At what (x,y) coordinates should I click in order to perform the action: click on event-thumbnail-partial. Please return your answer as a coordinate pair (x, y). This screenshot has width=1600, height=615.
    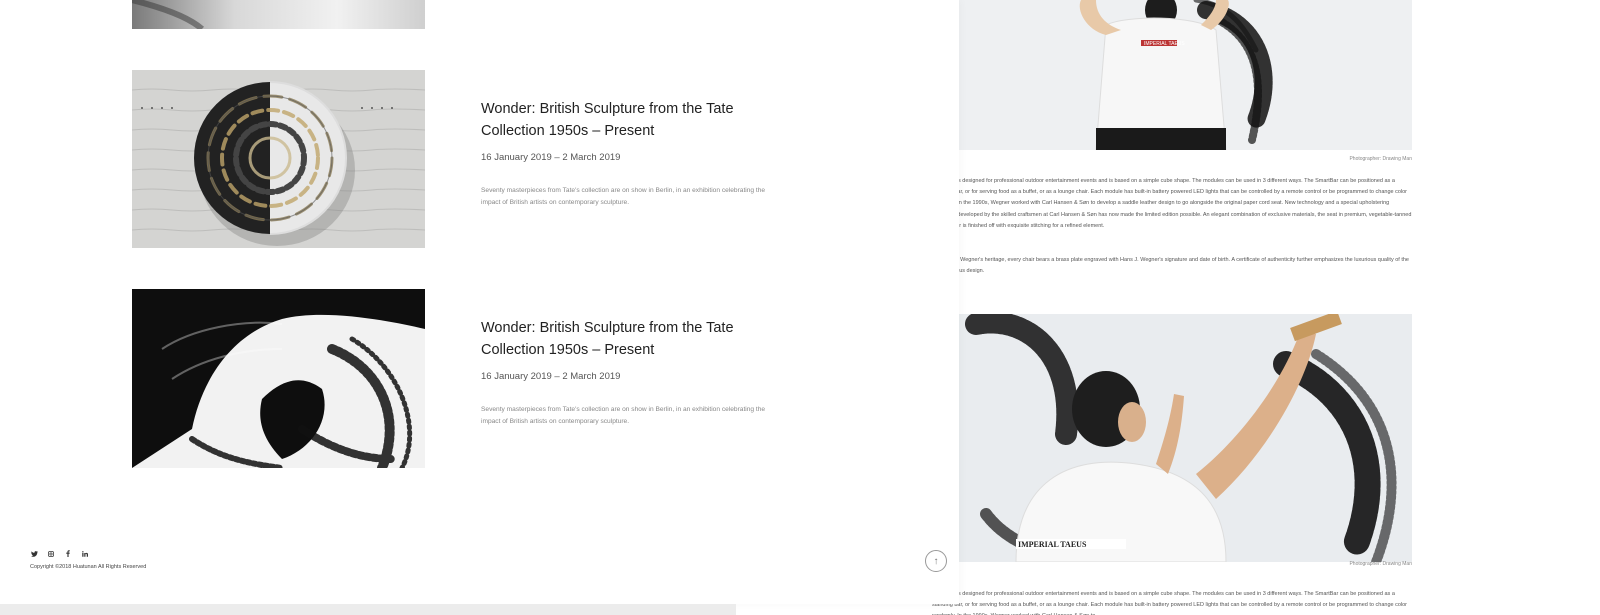
    Looking at the image, I should click on (278, 14).